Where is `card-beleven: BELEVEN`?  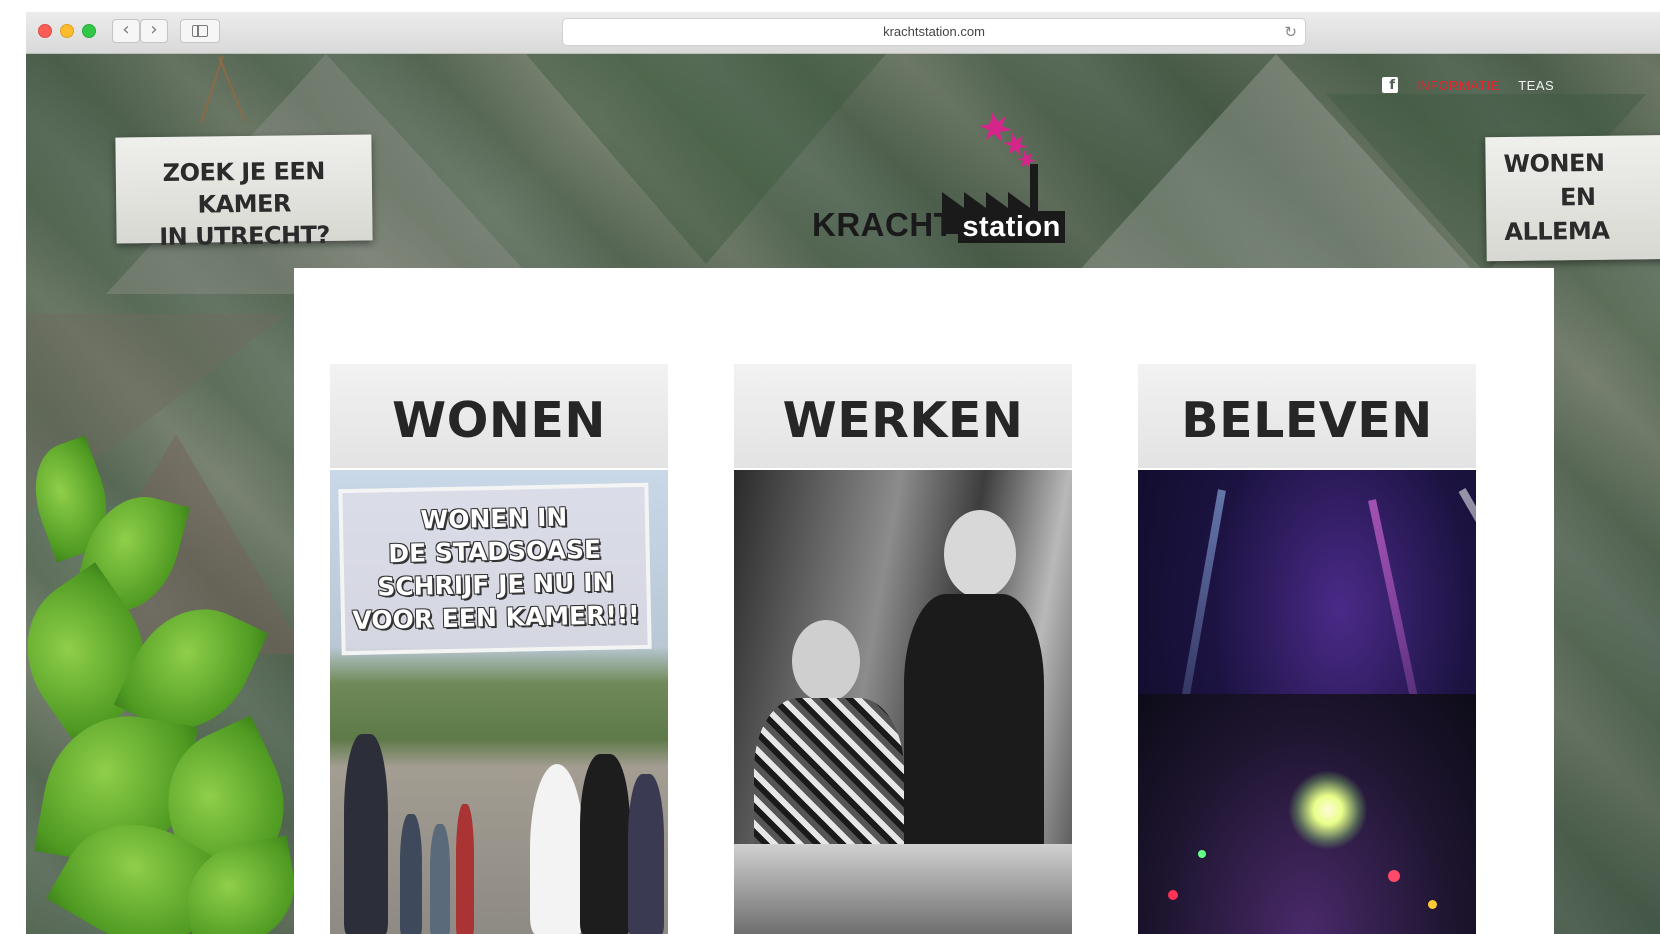 card-beleven: BELEVEN is located at coordinates (1307, 649).